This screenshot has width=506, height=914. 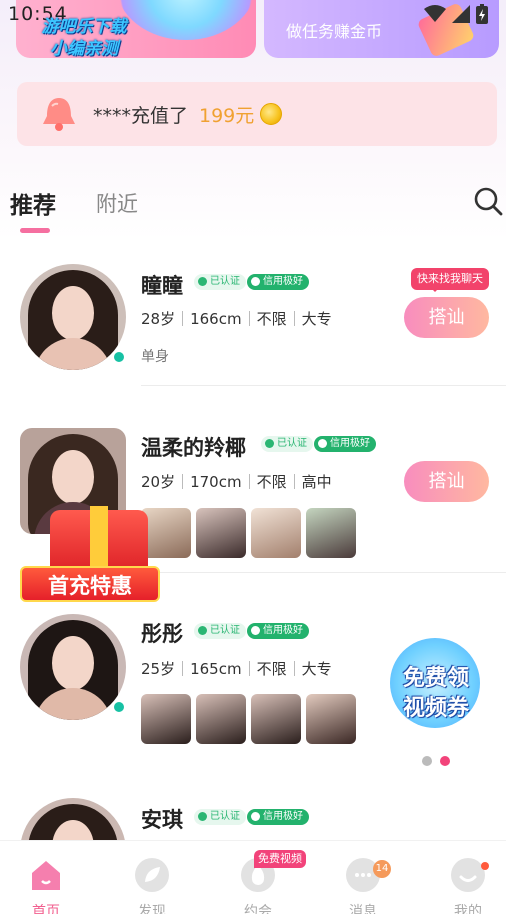 I want to click on pager-dot-active, so click(x=445, y=761).